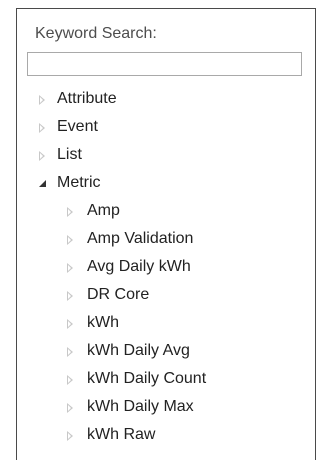 The image size is (333, 460). Describe the element at coordinates (121, 434) in the screenshot. I see `tree-item-label: kWh Raw` at that location.